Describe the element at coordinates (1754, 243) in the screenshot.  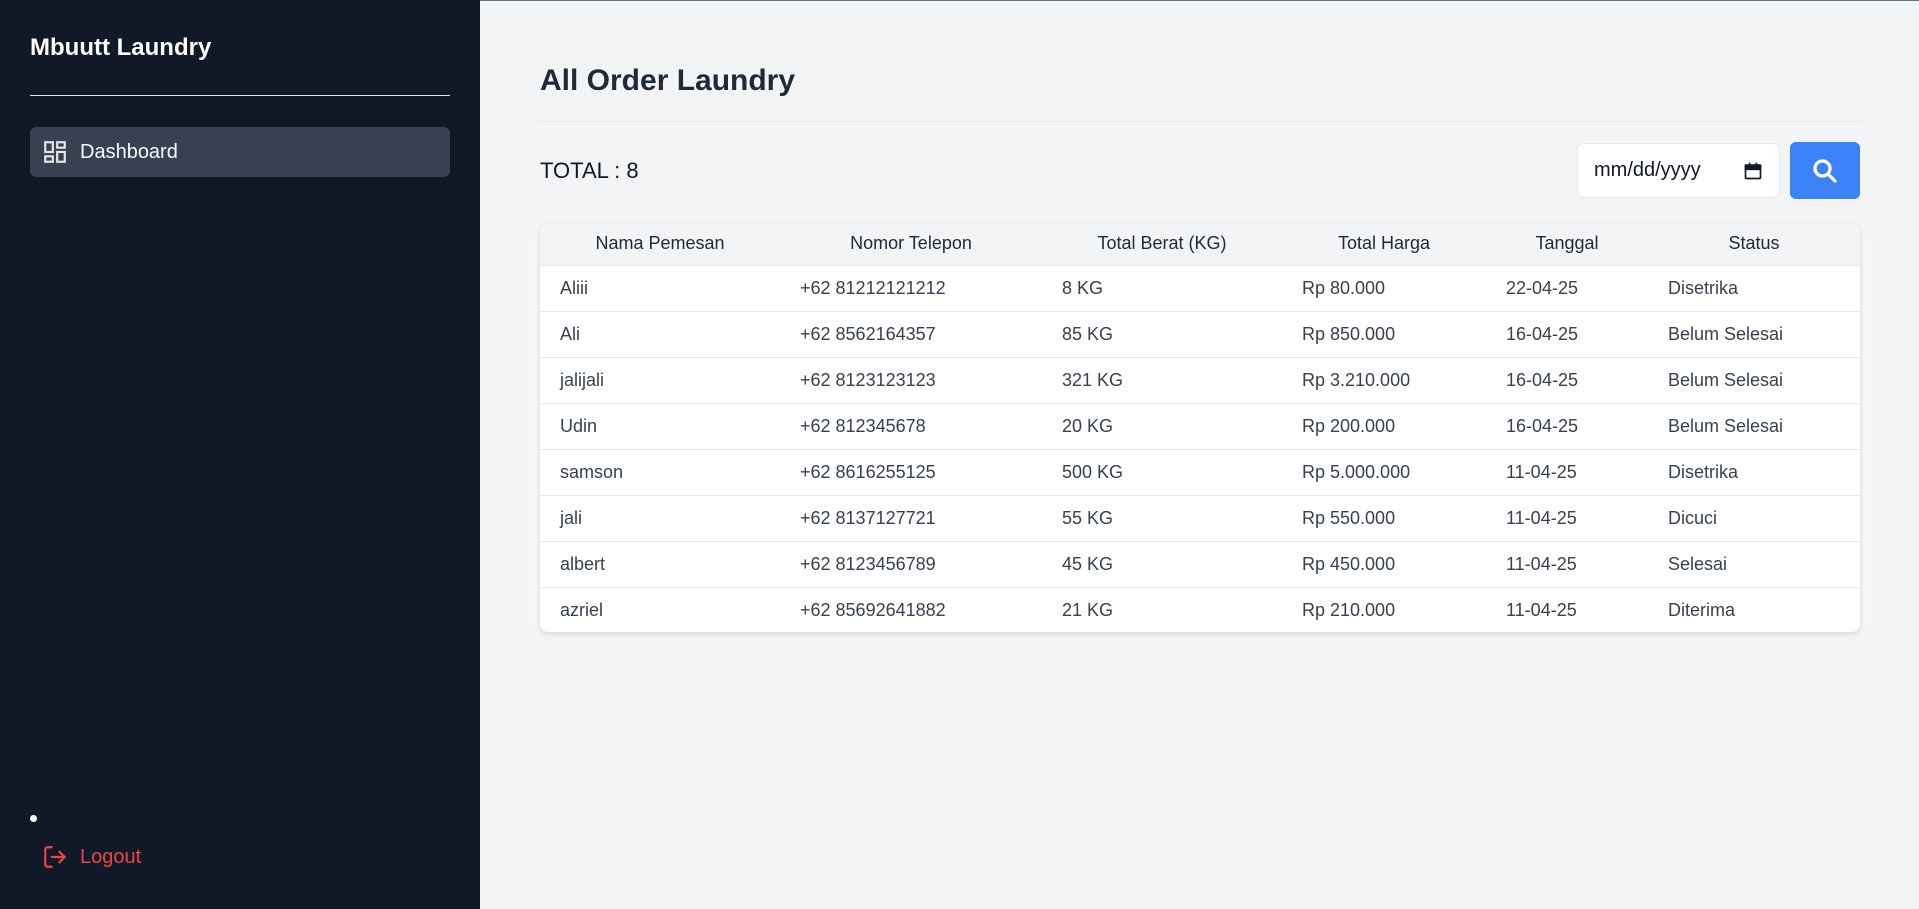
I see `column-header: Status` at that location.